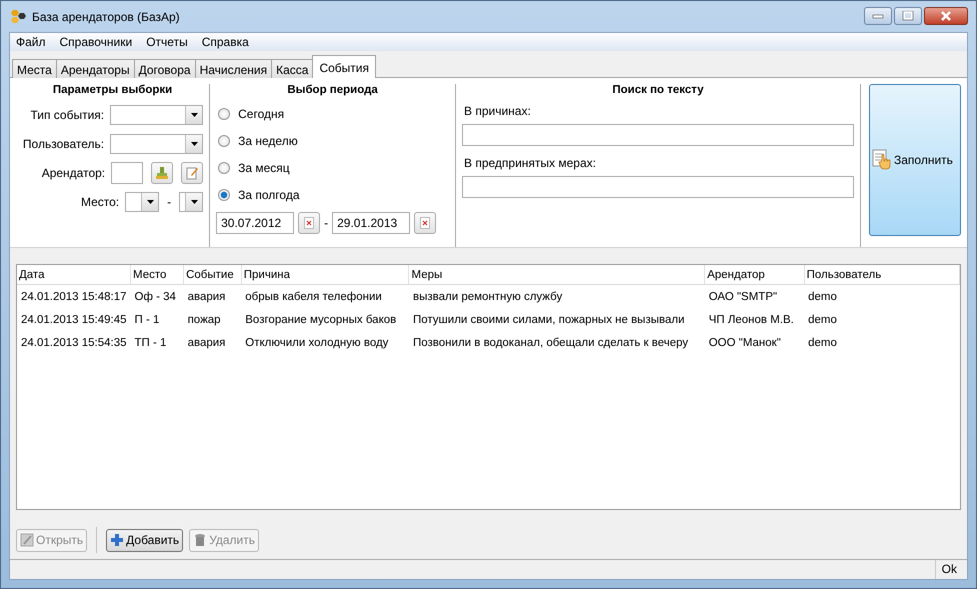 This screenshot has width=977, height=589. What do you see at coordinates (264, 168) in the screenshot?
I see `radio-label: За месяц` at bounding box center [264, 168].